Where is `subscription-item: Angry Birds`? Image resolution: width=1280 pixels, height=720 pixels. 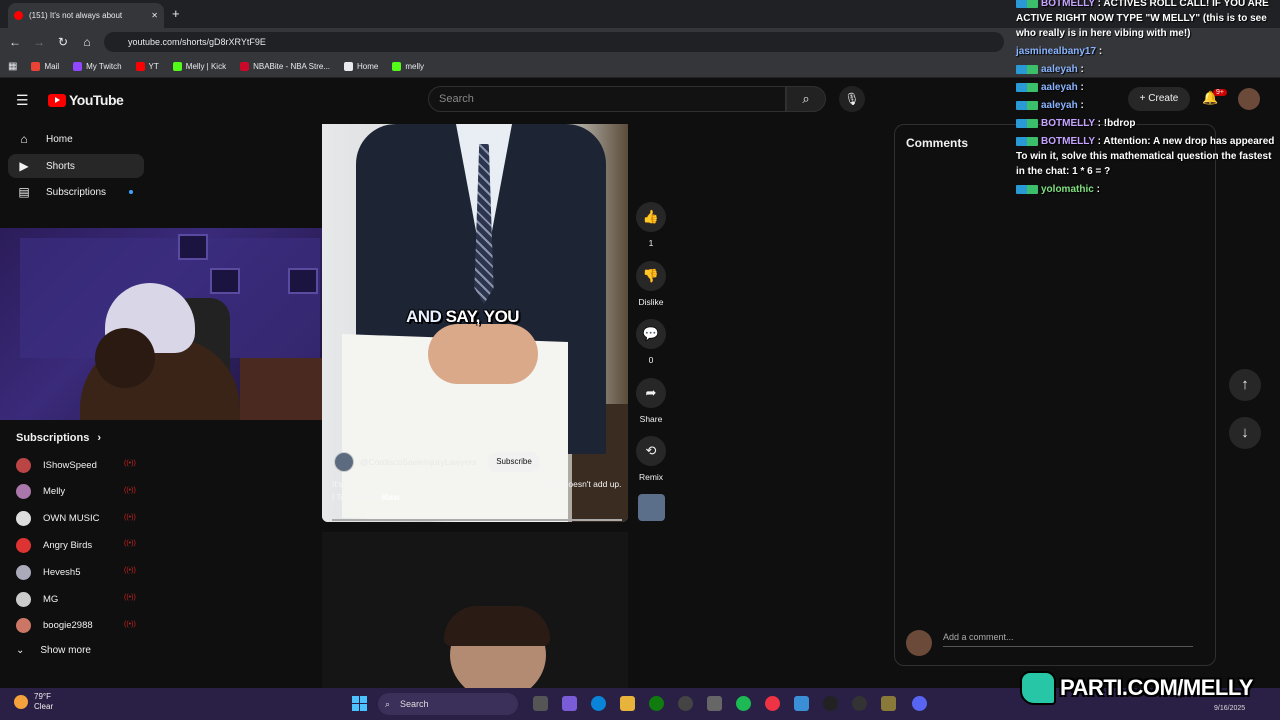 subscription-item: Angry Birds is located at coordinates (76, 545).